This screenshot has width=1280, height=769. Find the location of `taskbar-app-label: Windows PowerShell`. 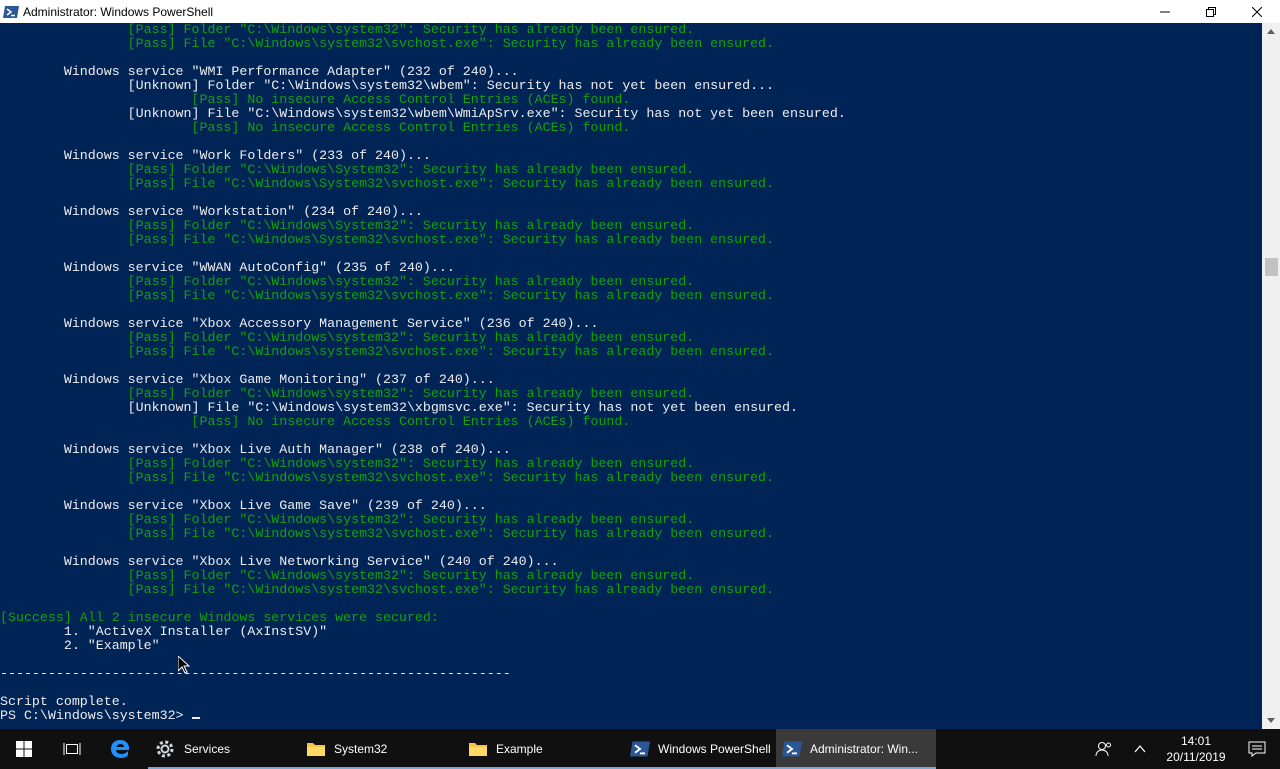

taskbar-app-label: Windows PowerShell is located at coordinates (714, 749).